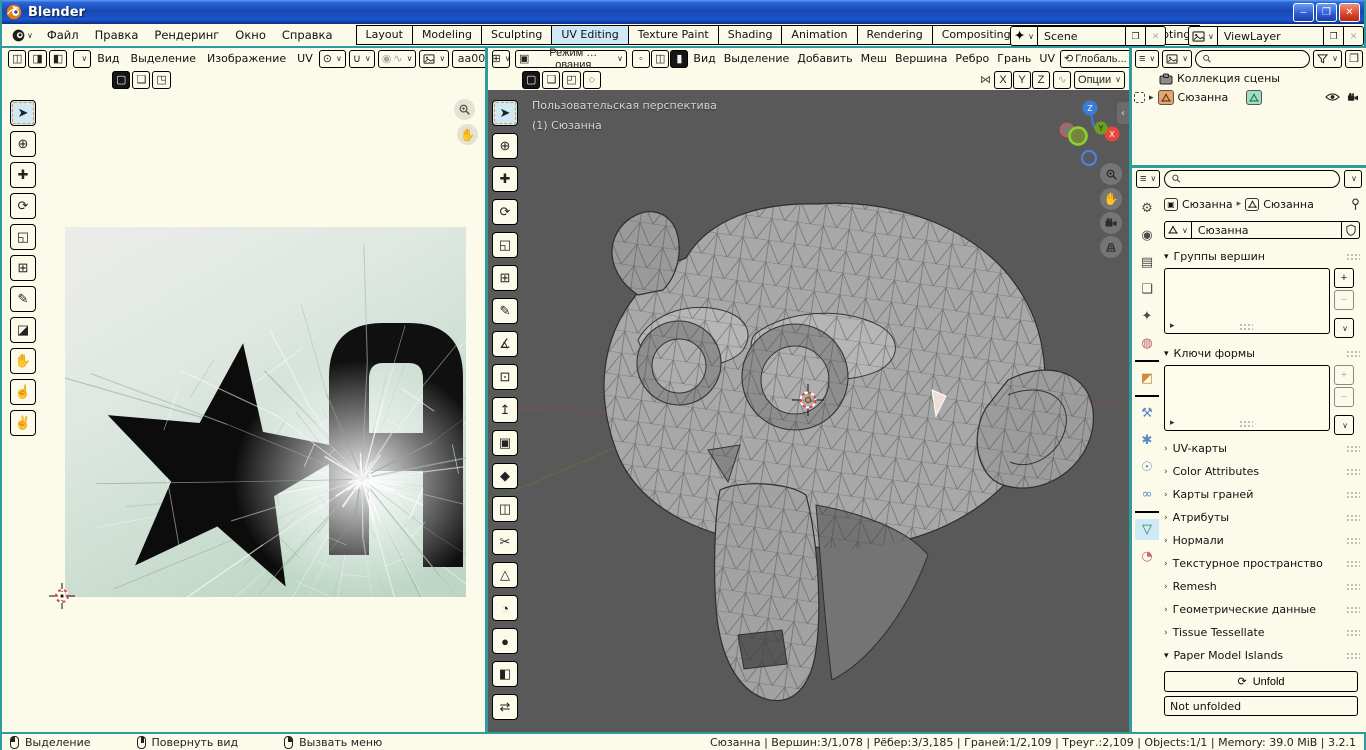  I want to click on outliner-editor-type-dropdown: ≡ ∨, so click(1147, 58).